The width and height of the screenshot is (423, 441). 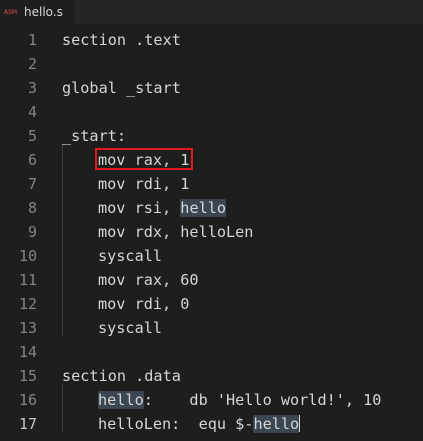 I want to click on line-number: 12, so click(x=27, y=304).